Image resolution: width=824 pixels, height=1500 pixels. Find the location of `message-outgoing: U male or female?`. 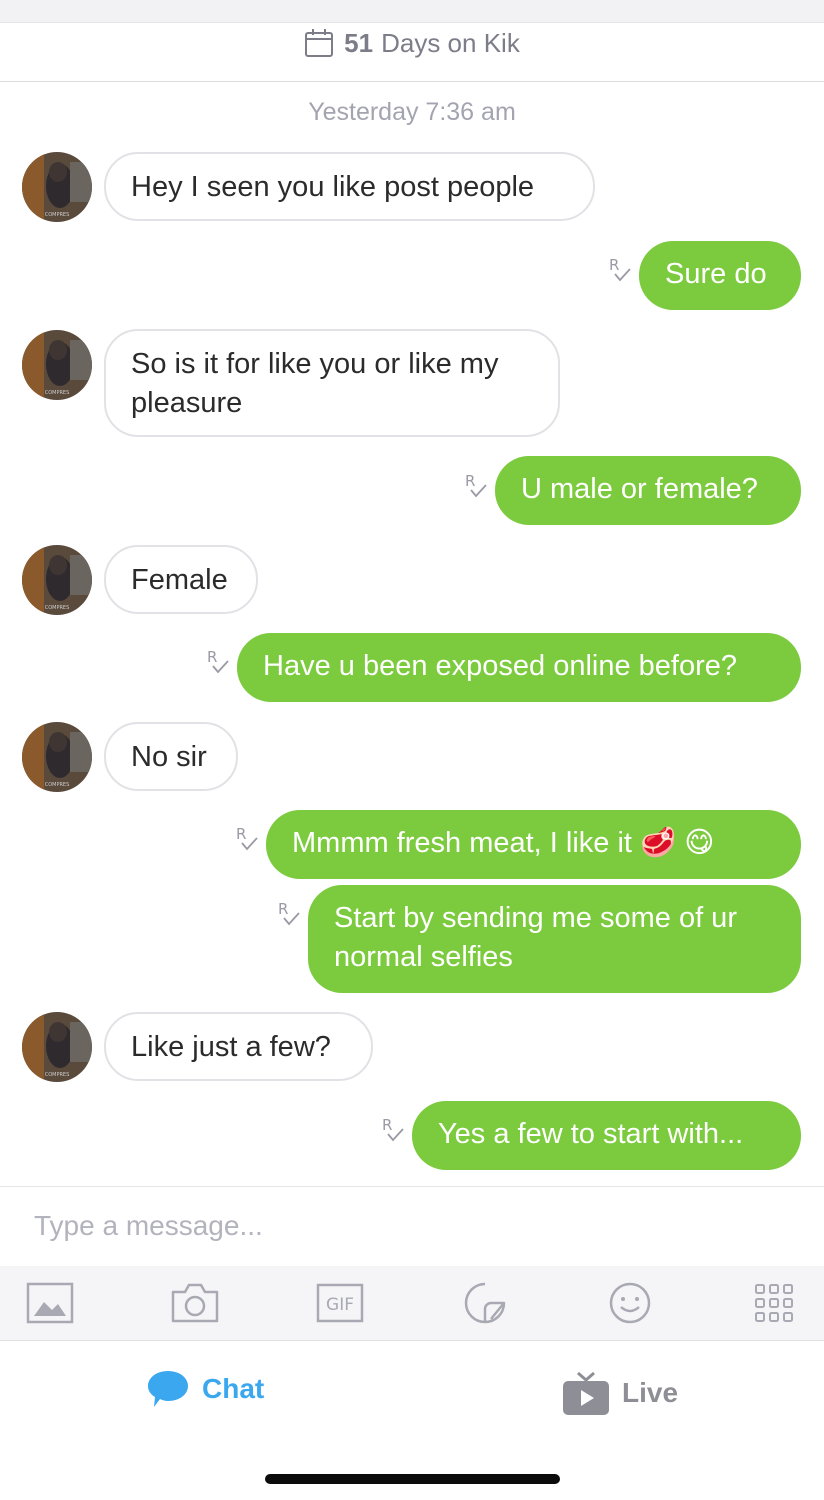

message-outgoing: U male or female? is located at coordinates (648, 490).